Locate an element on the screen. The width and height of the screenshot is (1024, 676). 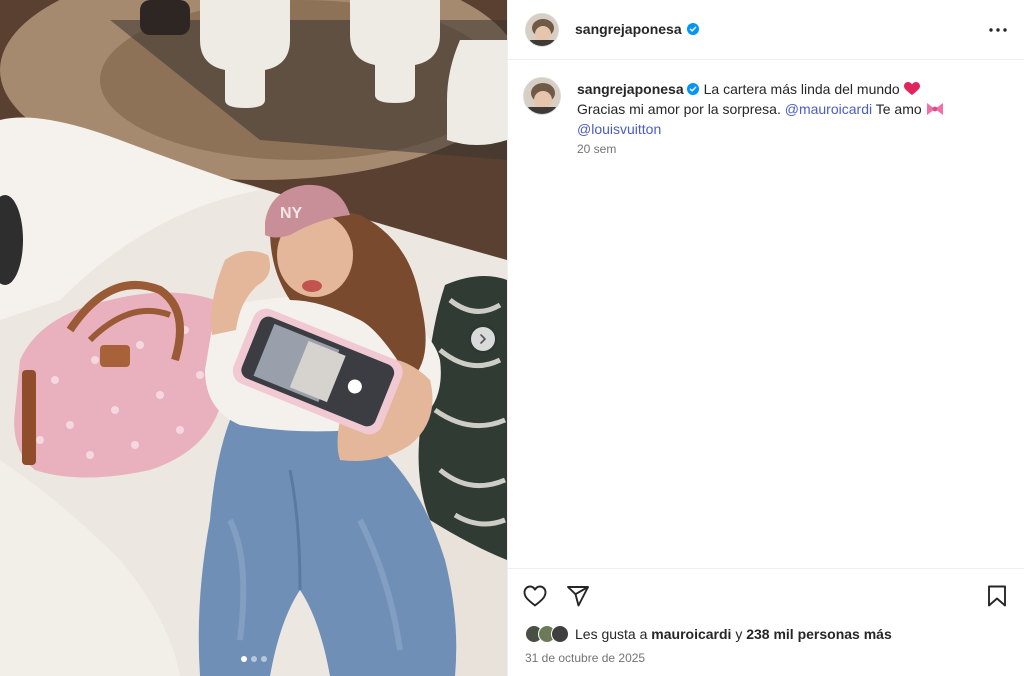
svg-text: NY is located at coordinates (291, 213).